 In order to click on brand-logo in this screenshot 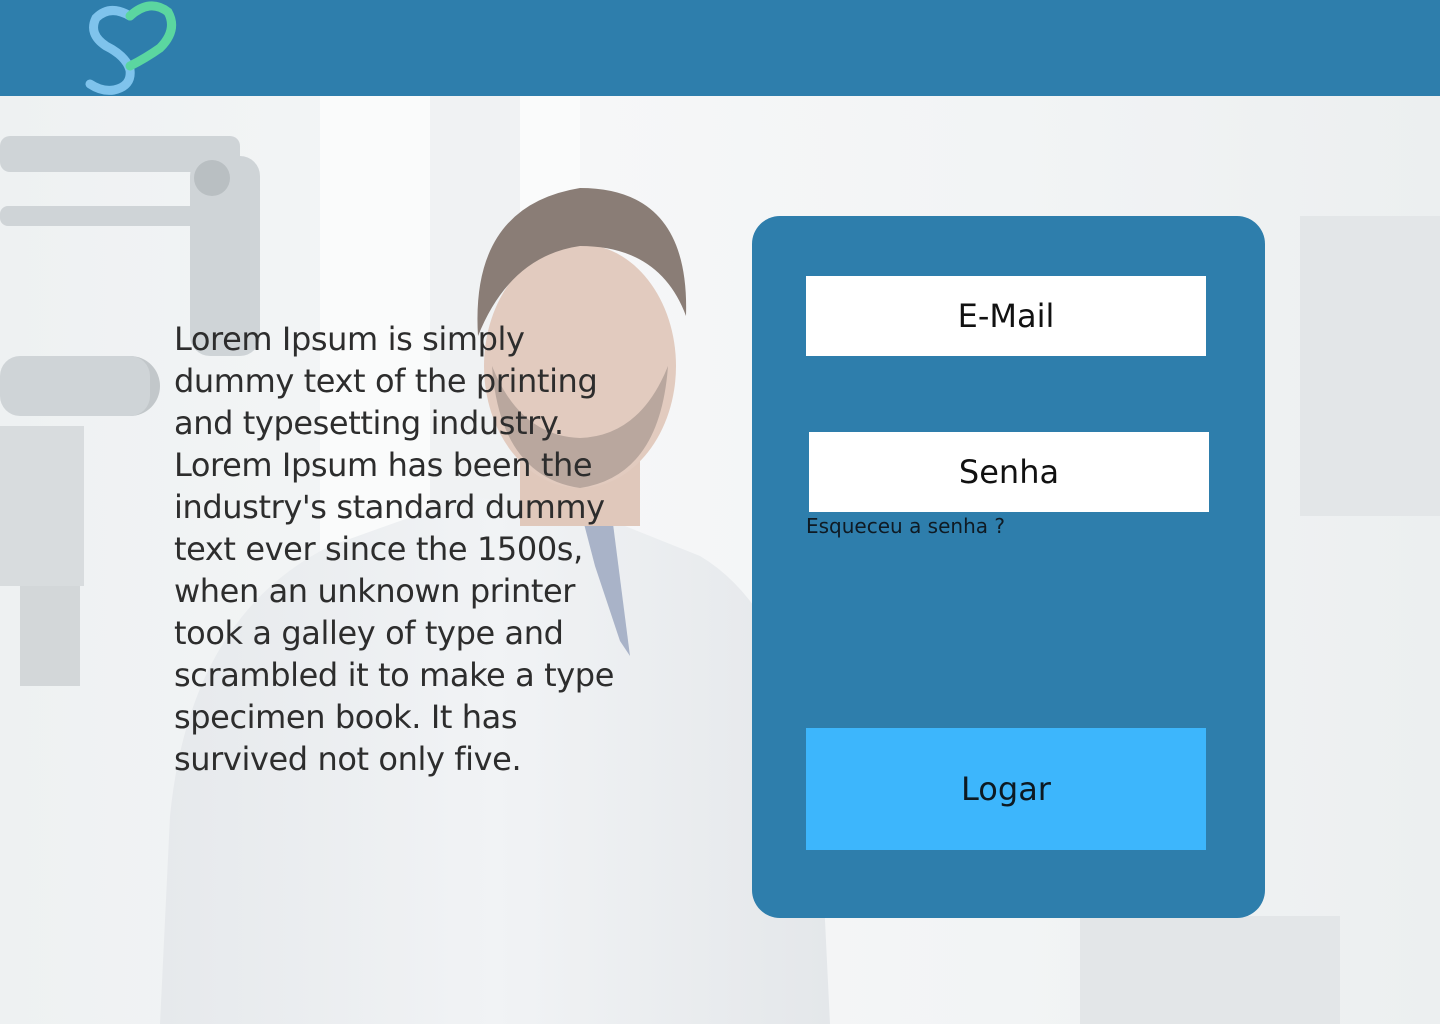, I will do `click(132, 48)`.